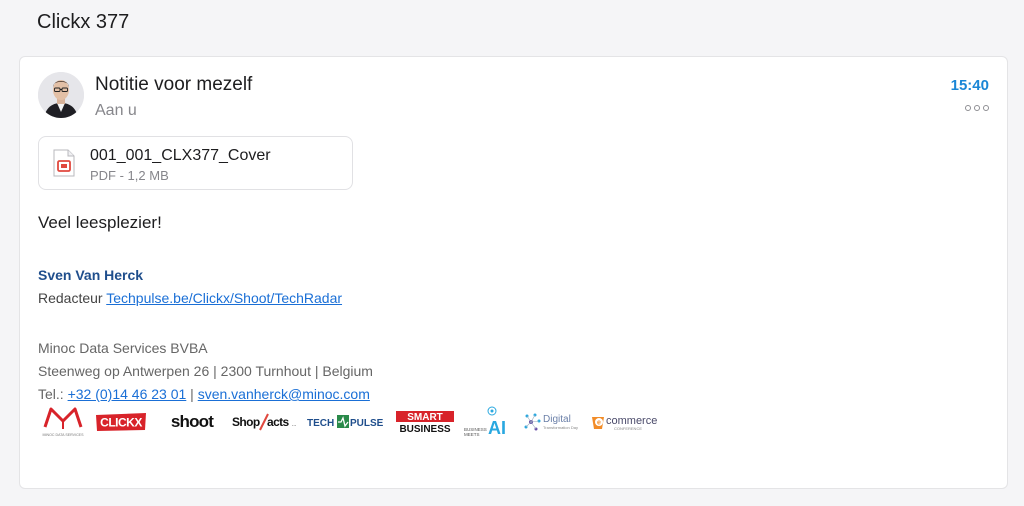 This screenshot has height=506, width=1024. Describe the element at coordinates (497, 428) in the screenshot. I see `svg-text: AI` at that location.